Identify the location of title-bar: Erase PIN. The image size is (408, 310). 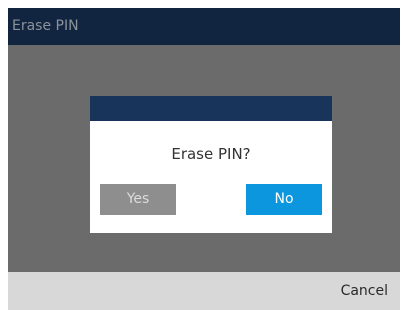
(204, 26).